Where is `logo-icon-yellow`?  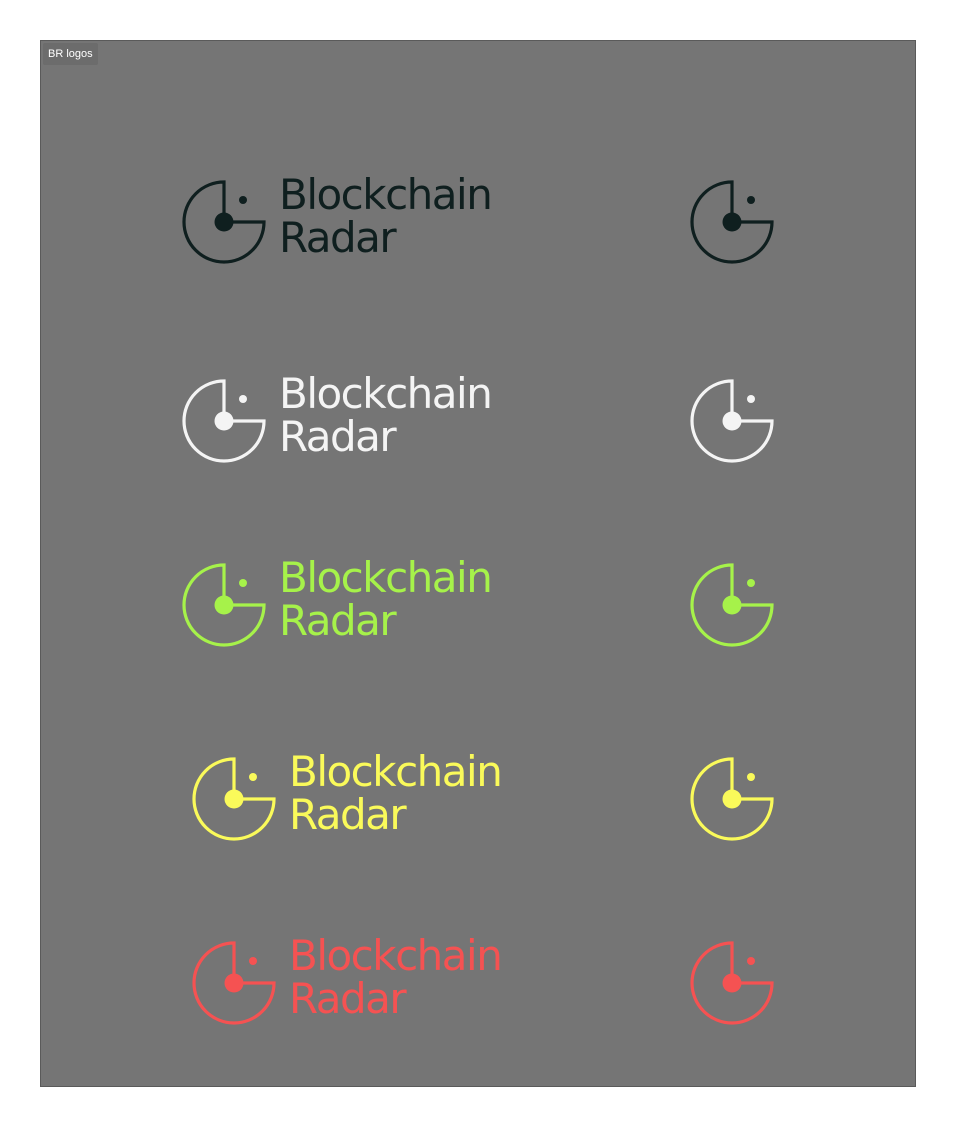 logo-icon-yellow is located at coordinates (734, 801).